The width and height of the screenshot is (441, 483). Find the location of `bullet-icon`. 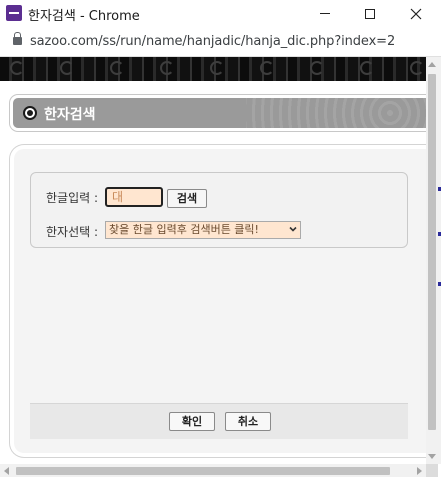

bullet-icon is located at coordinates (30, 113).